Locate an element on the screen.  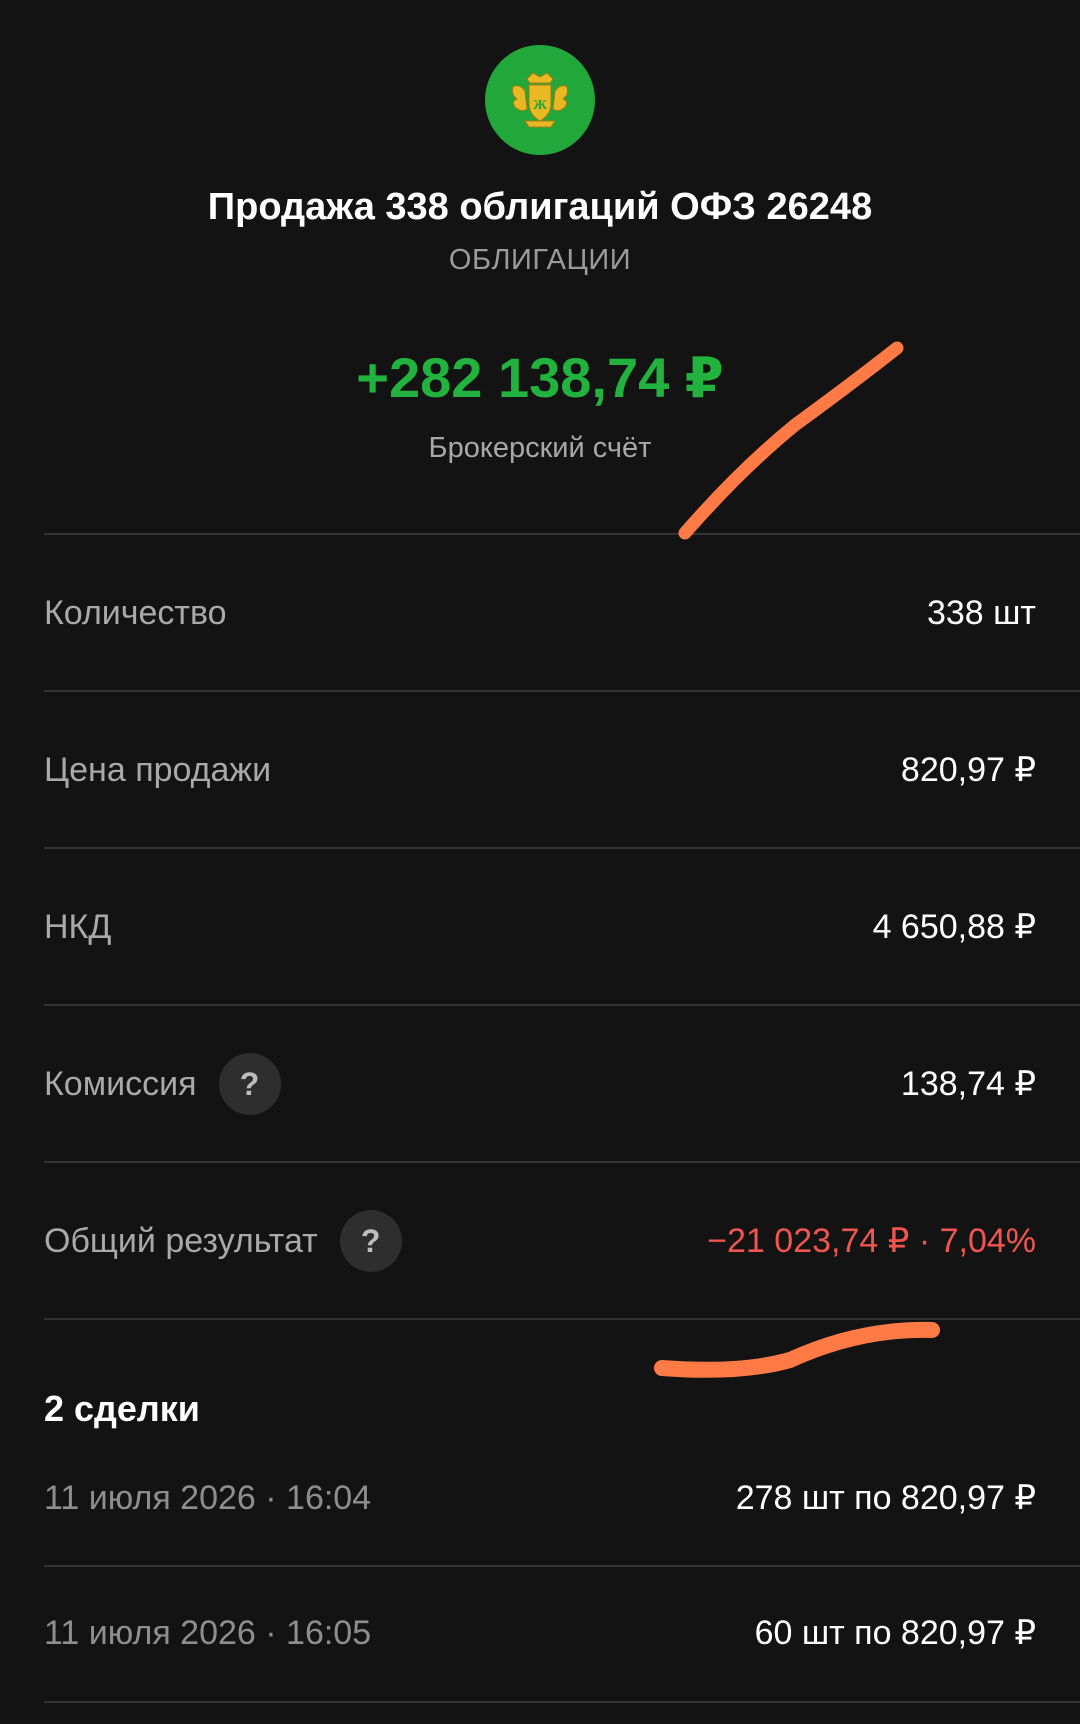
detail-label: Цена продажи is located at coordinates (158, 769).